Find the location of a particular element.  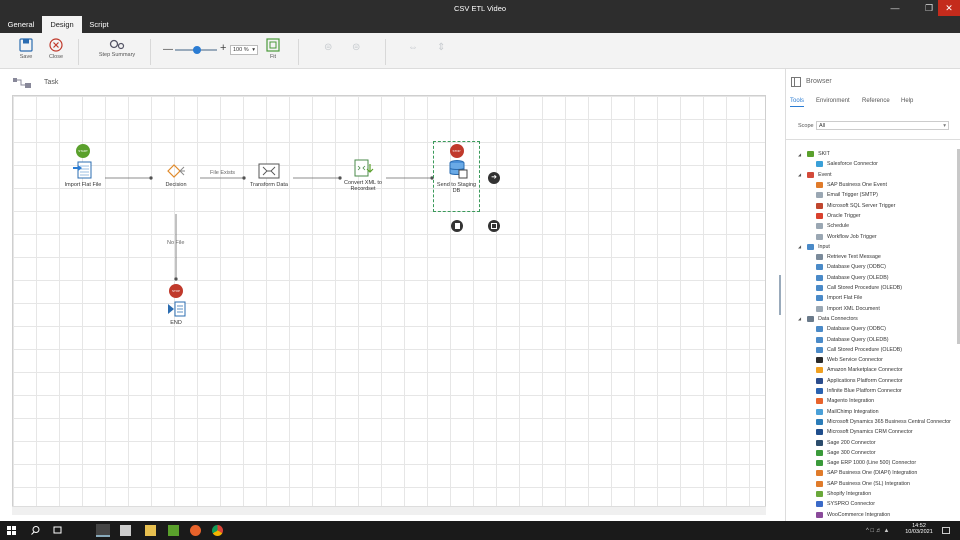

step-summary-label: Step Summary is located at coordinates (117, 55).